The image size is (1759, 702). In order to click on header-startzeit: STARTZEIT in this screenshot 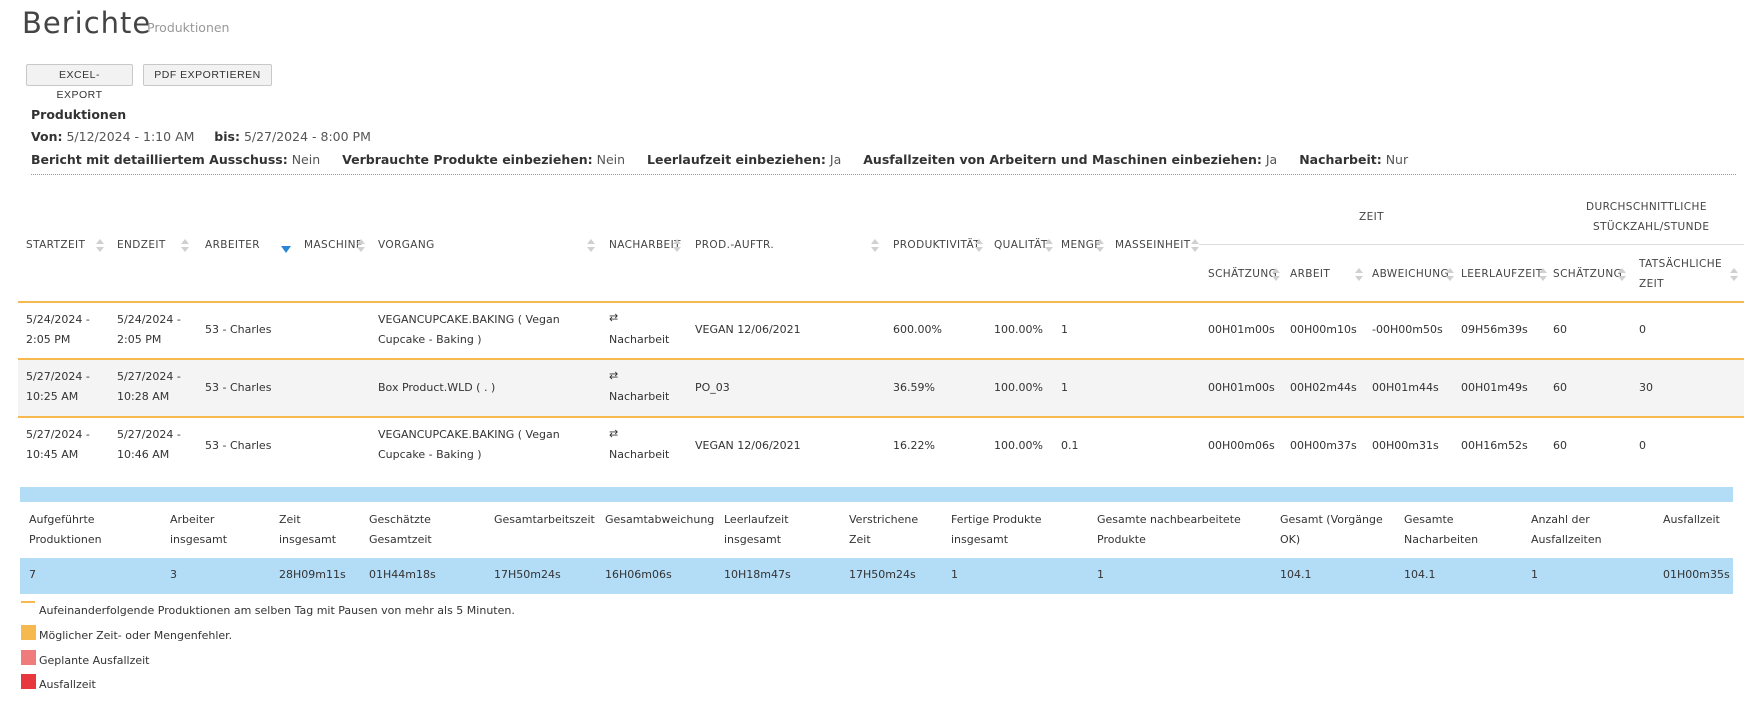, I will do `click(55, 245)`.